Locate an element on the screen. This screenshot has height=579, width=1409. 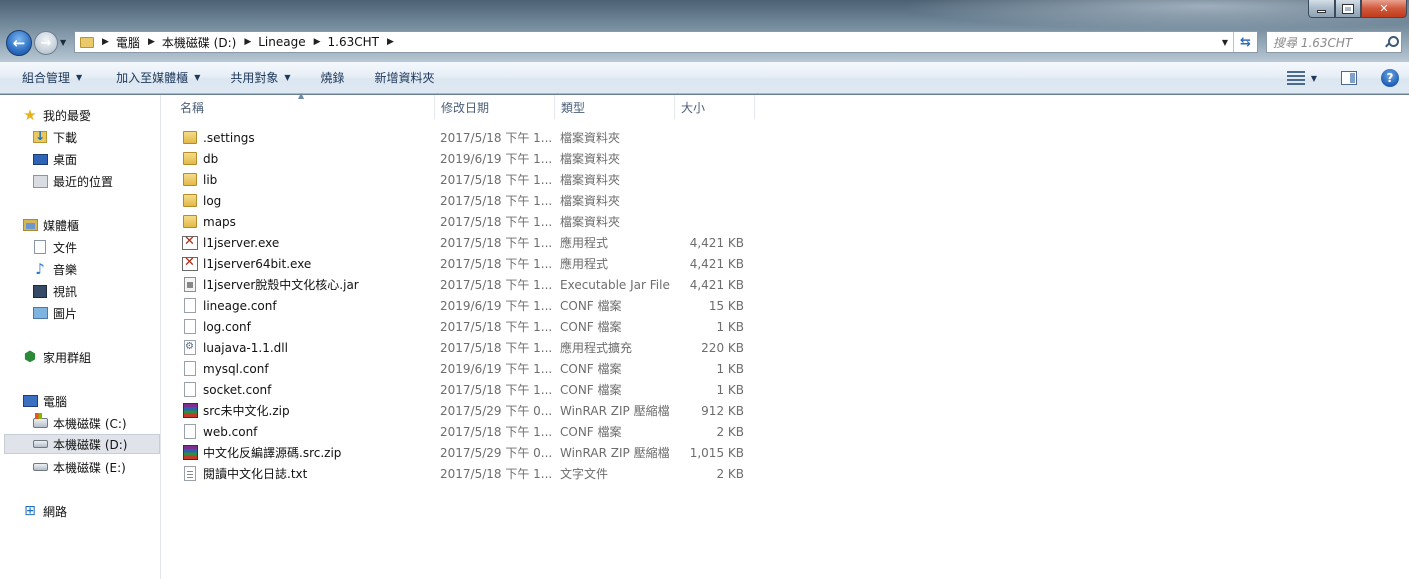
file-row: web.conf 2017/5/18 下午 1... CONF 檔案 2 KB is located at coordinates (462, 431).